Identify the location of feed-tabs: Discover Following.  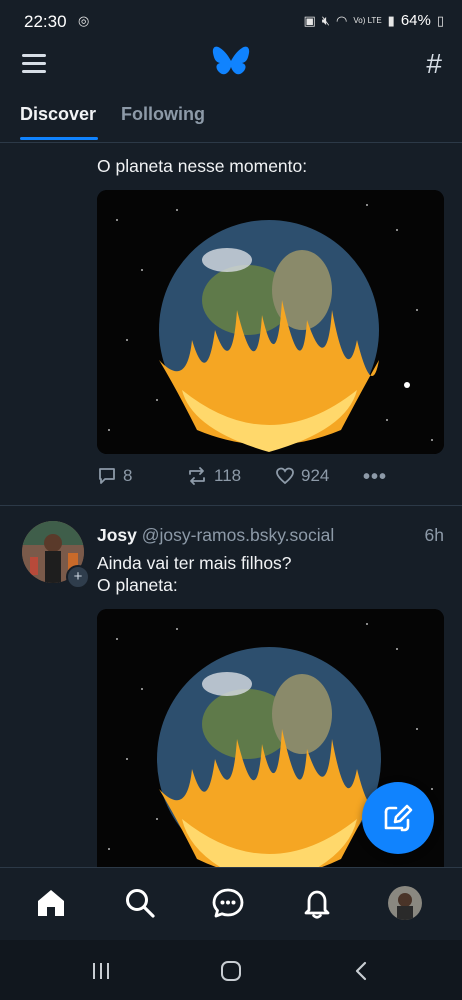
(231, 118).